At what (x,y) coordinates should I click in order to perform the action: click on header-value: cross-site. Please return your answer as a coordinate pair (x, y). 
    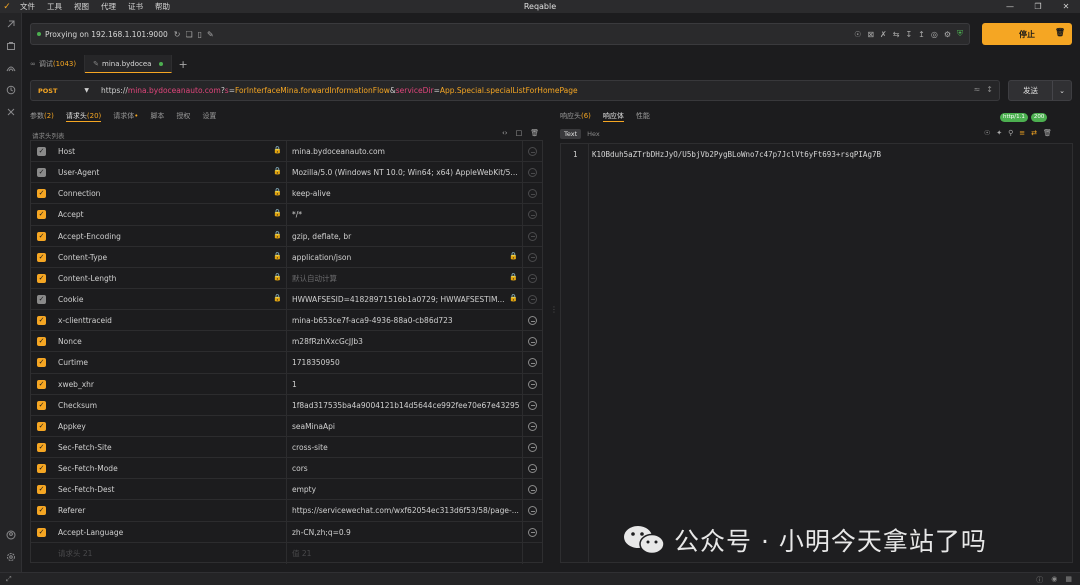
    Looking at the image, I should click on (406, 447).